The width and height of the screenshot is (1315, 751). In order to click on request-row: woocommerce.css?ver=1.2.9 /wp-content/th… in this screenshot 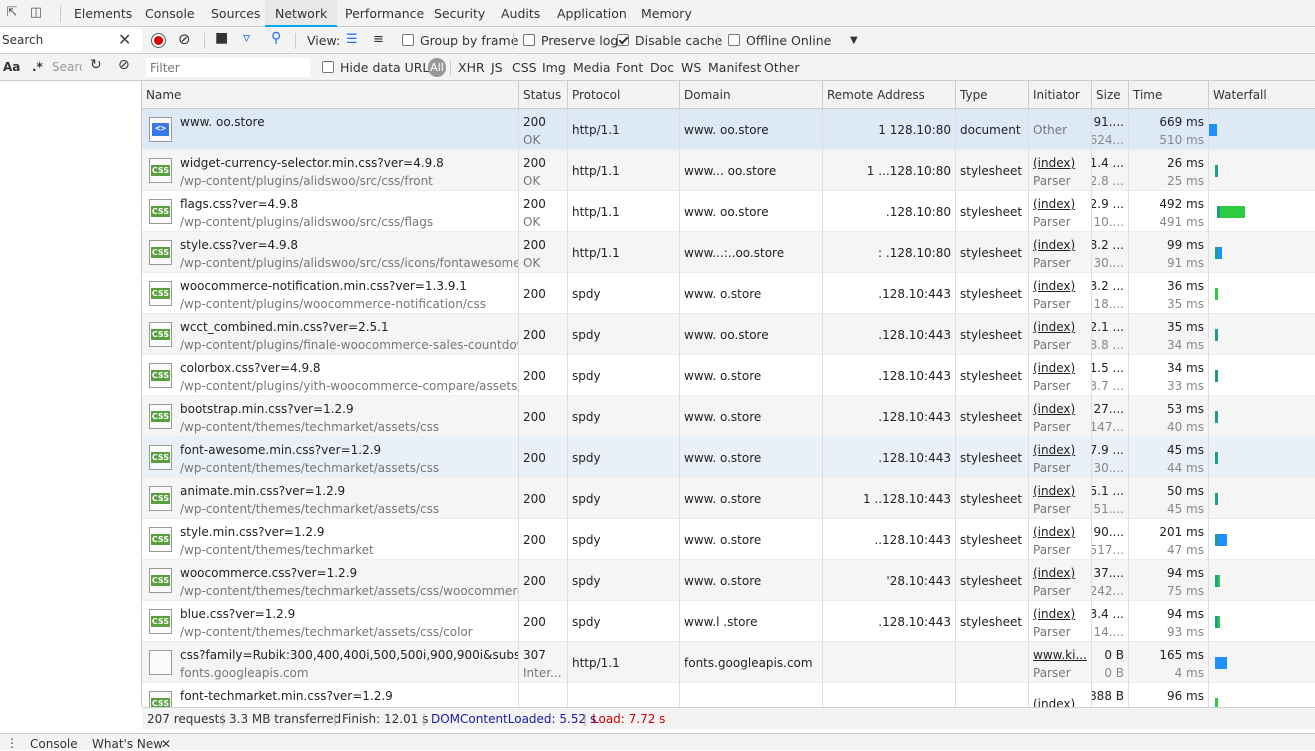, I will do `click(728, 580)`.